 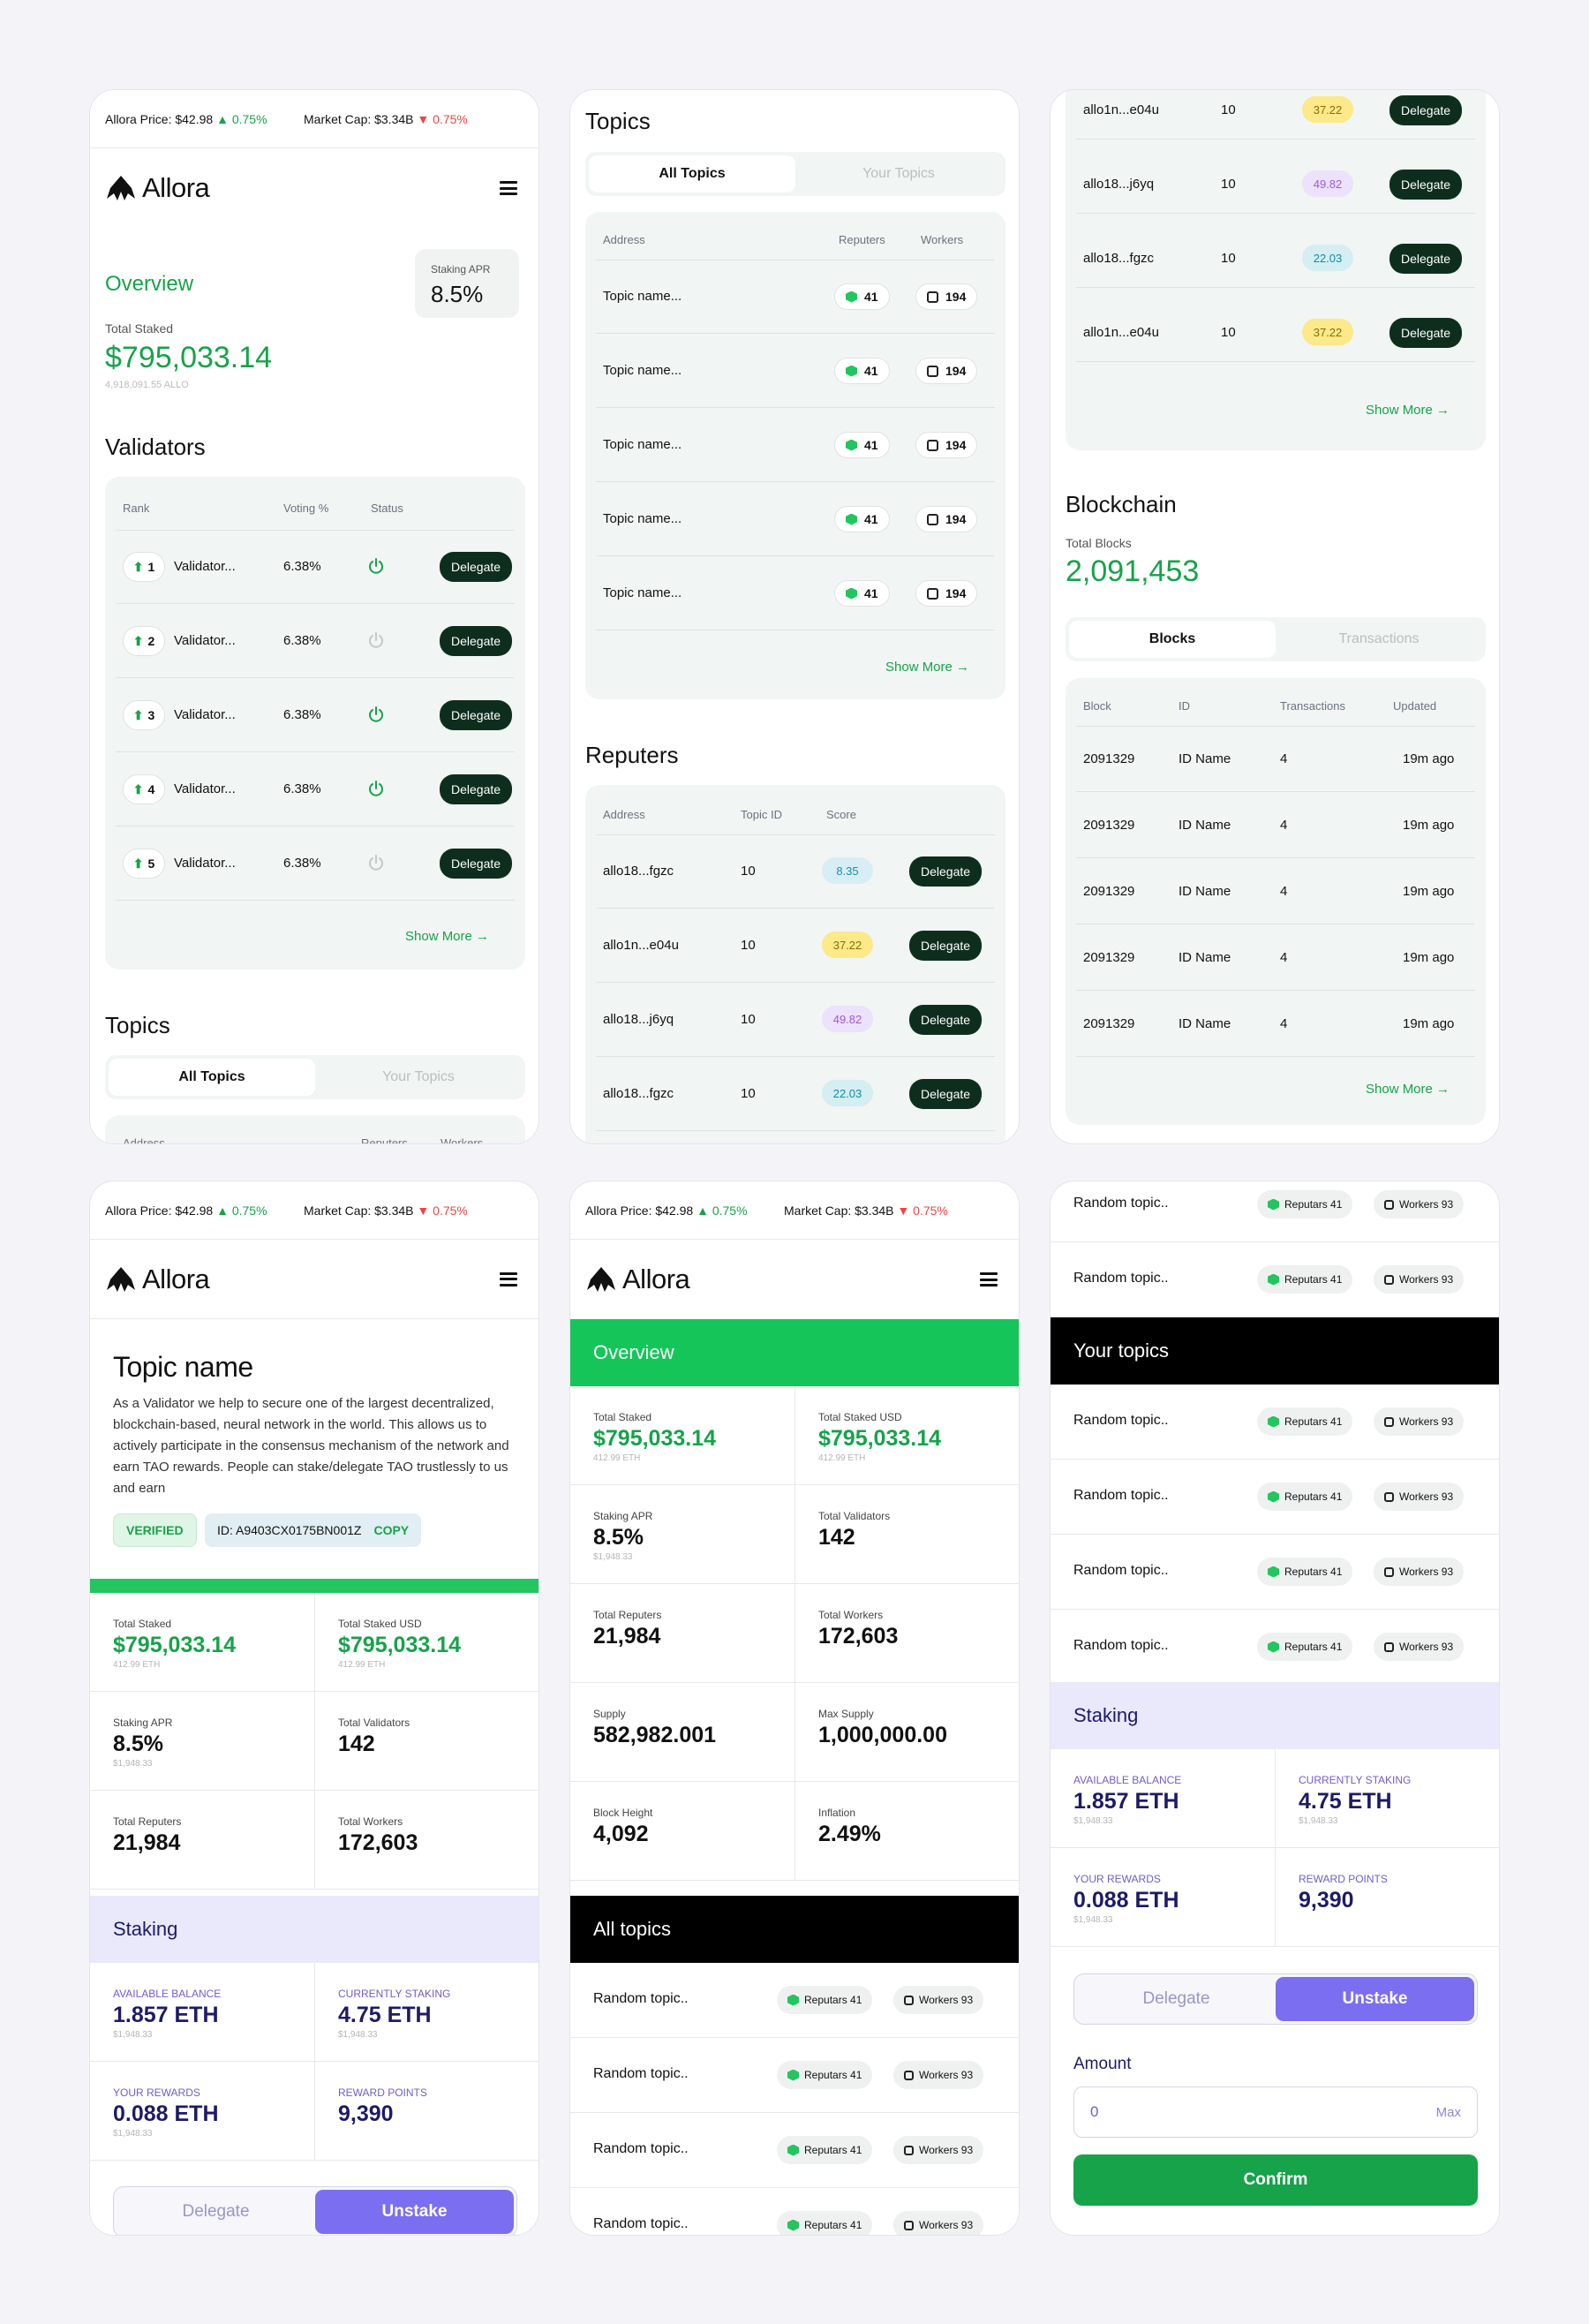 I want to click on stat-value: 172,603, so click(x=858, y=1637).